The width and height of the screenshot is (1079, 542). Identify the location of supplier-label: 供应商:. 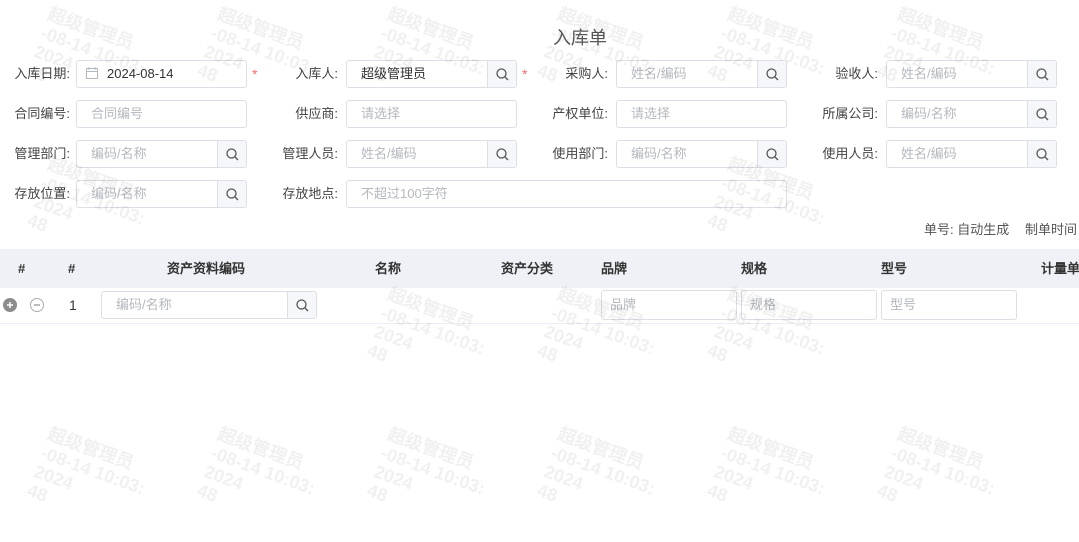
(316, 113).